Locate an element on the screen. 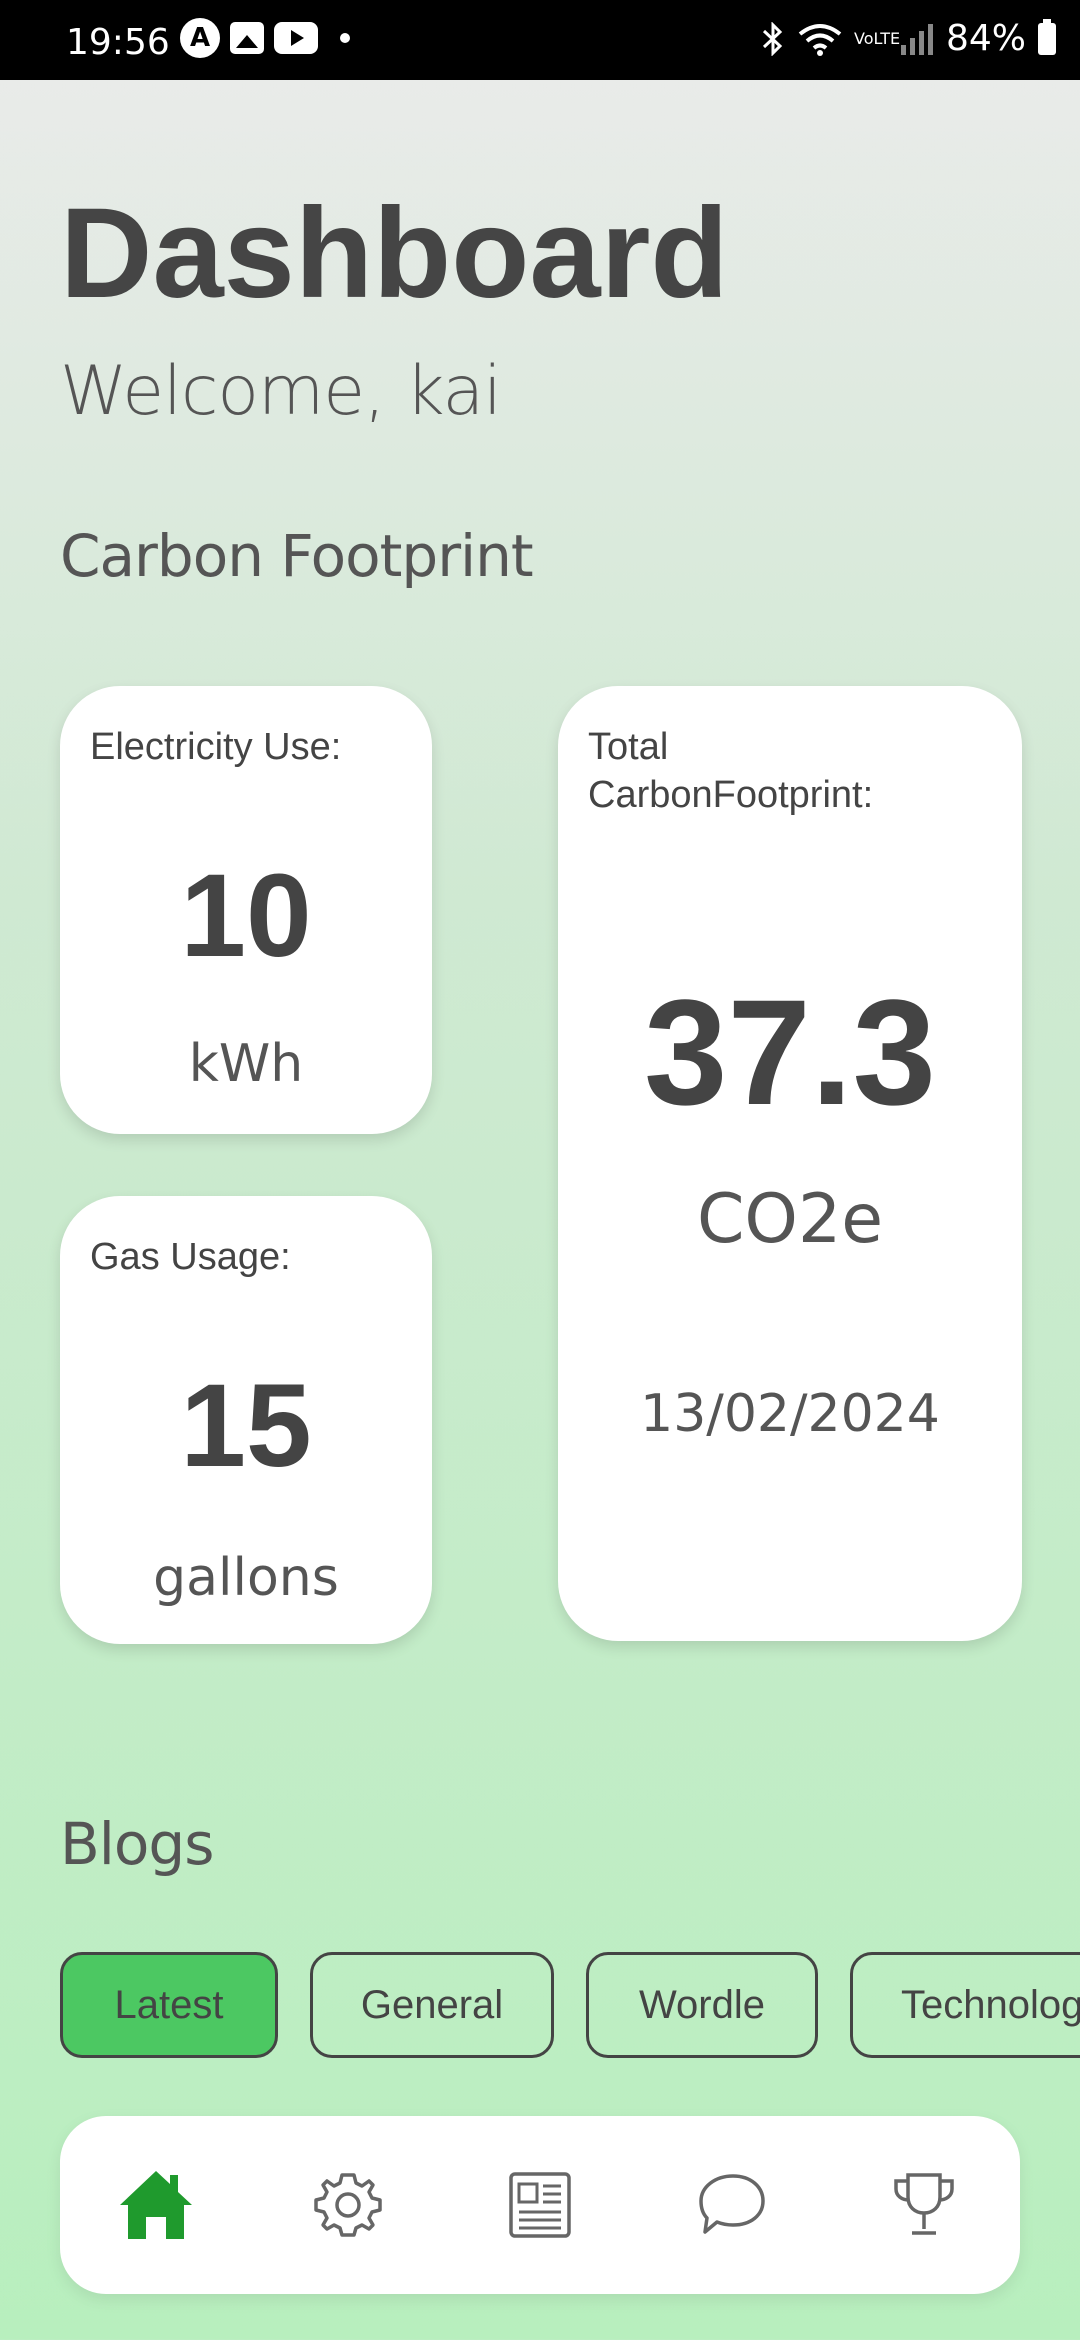  home-icon is located at coordinates (156, 2205).